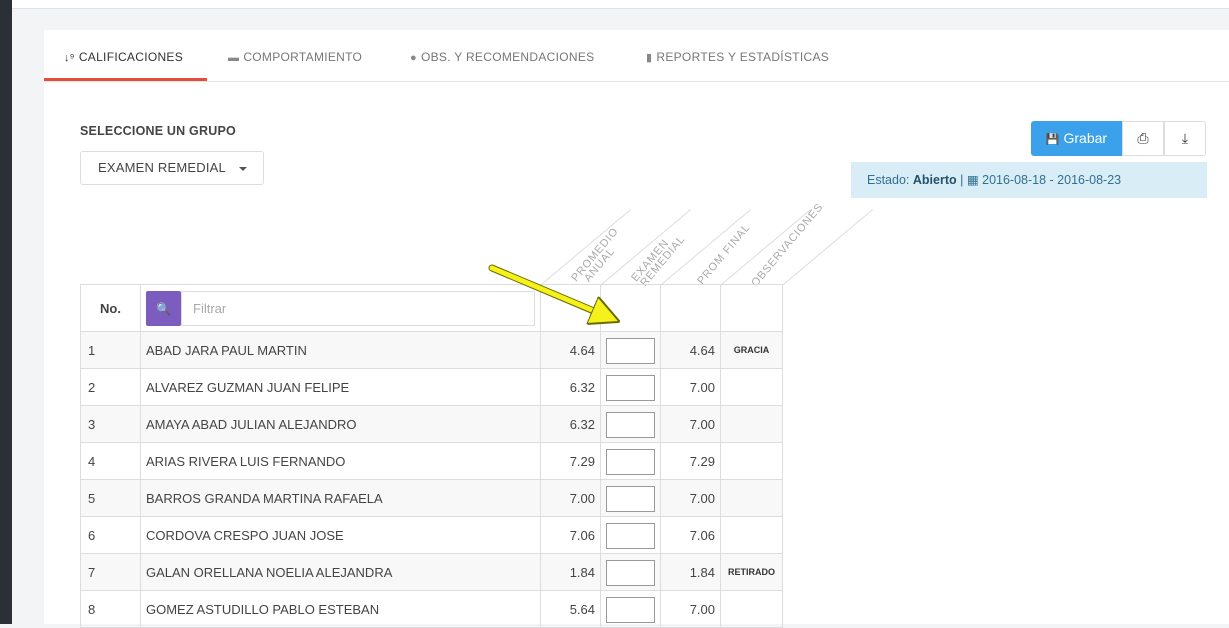 The image size is (1229, 628). I want to click on student-name: AMAYA ABAD JULIAN ALEJANDRO, so click(340, 424).